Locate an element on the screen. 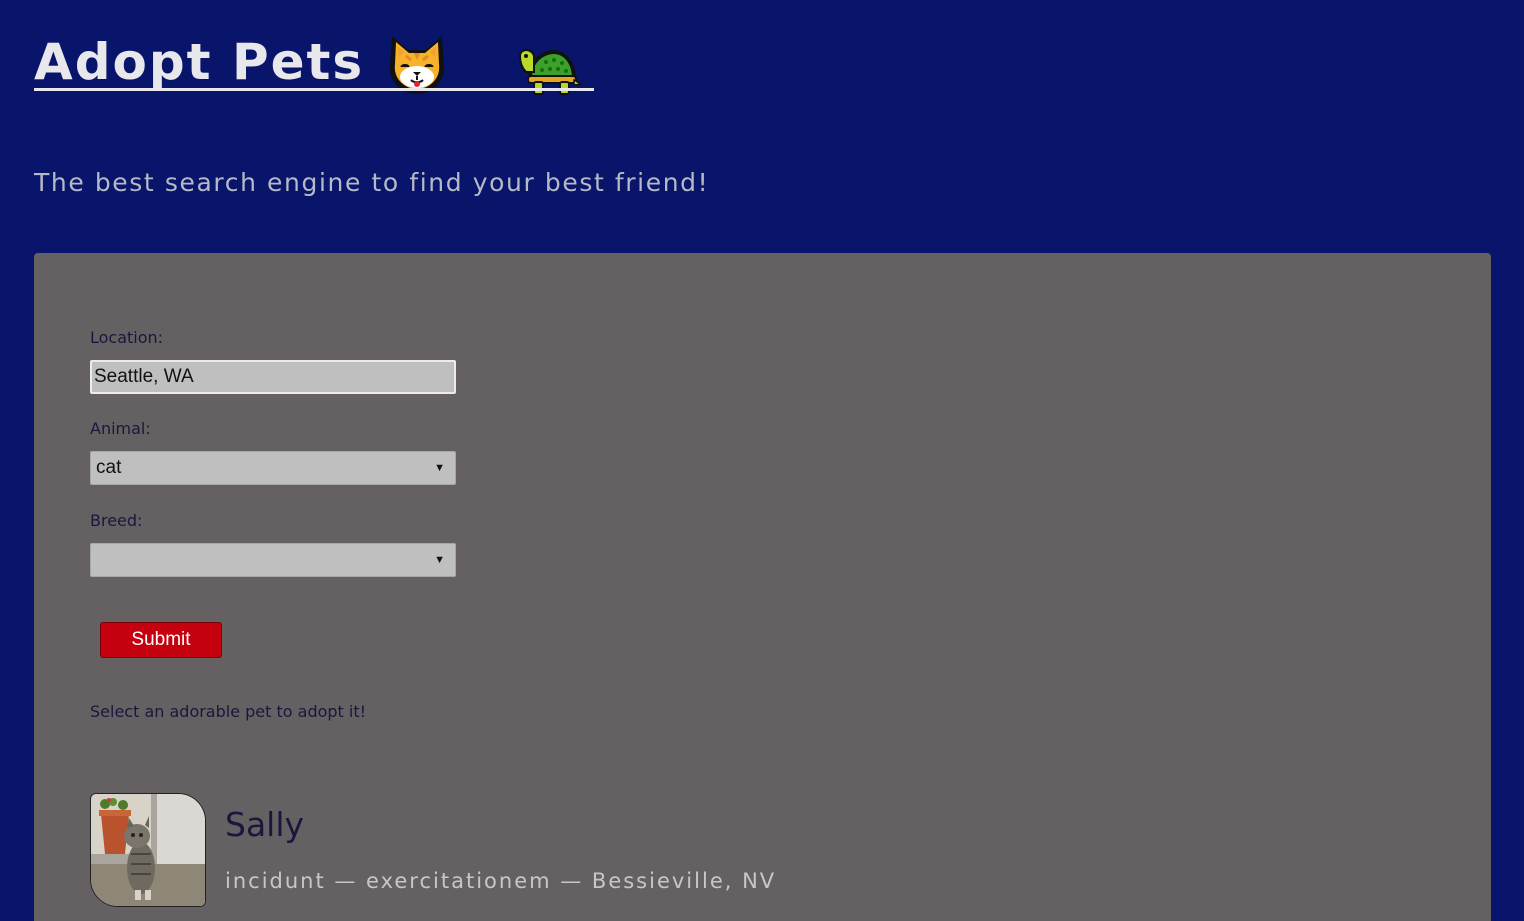 The image size is (1524, 921). animal-select: cat ▼ is located at coordinates (273, 468).